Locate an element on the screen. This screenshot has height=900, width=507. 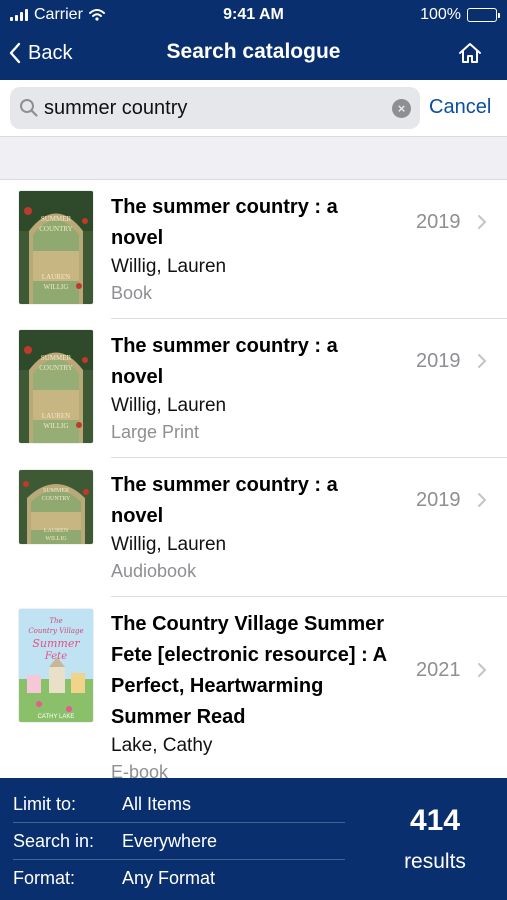
result-title-line: Summer Read is located at coordinates (178, 717).